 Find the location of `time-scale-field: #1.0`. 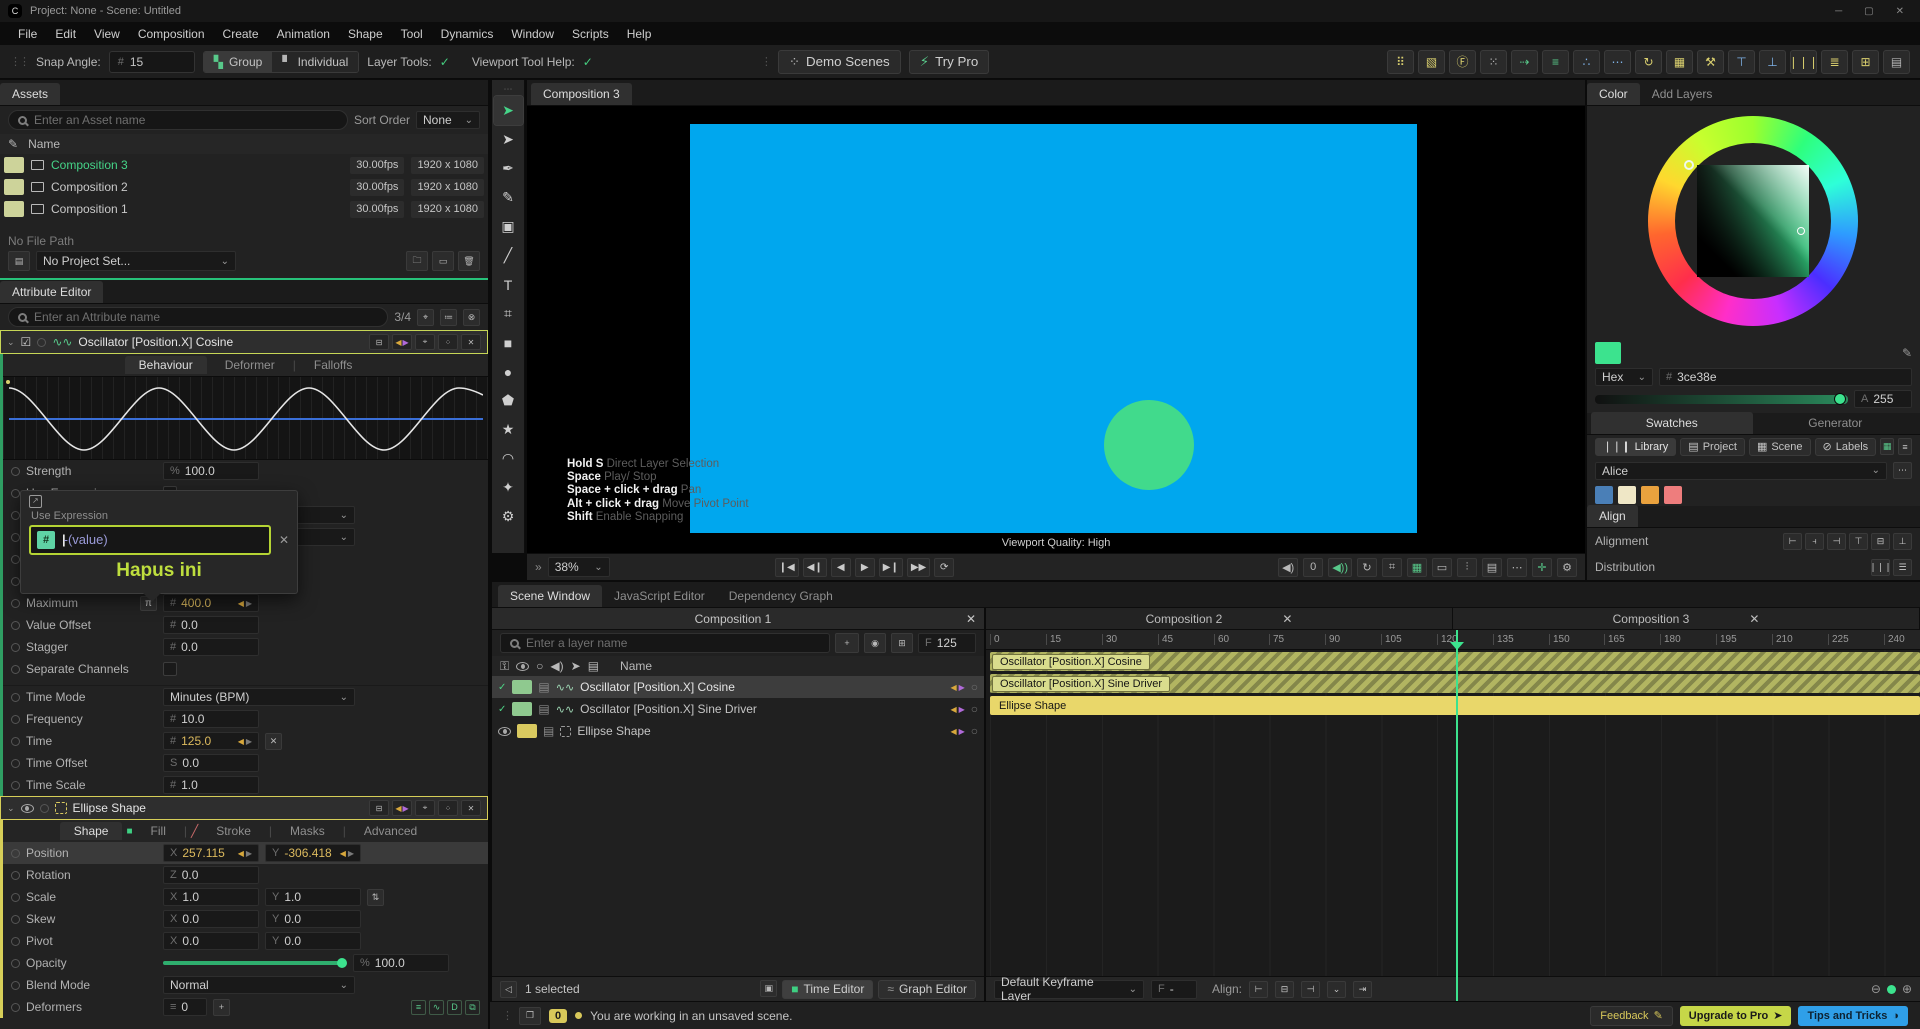

time-scale-field: #1.0 is located at coordinates (211, 785).